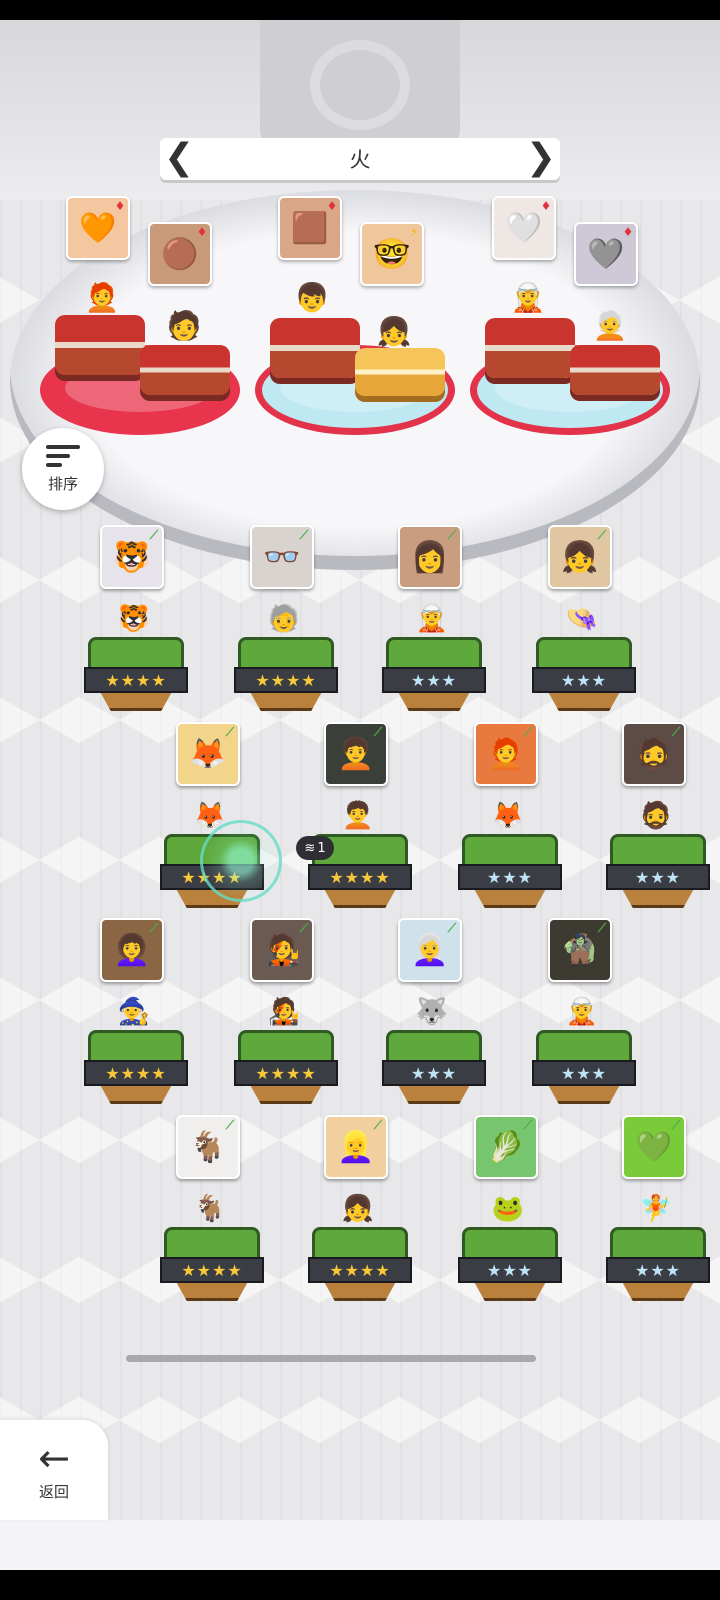 The width and height of the screenshot is (720, 1600). I want to click on portrait-image: 👩‍🦳, so click(430, 950).